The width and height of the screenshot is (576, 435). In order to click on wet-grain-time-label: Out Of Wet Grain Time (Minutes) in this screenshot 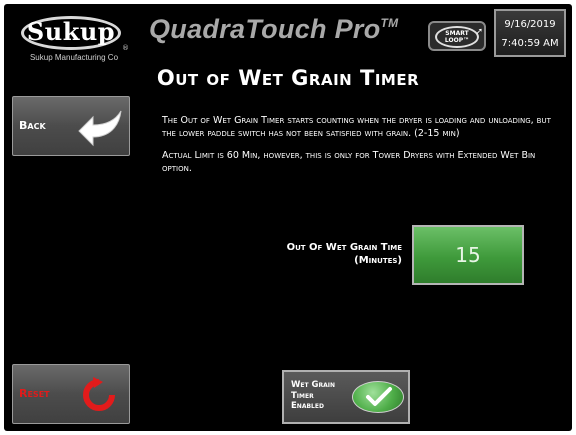, I will do `click(318, 254)`.